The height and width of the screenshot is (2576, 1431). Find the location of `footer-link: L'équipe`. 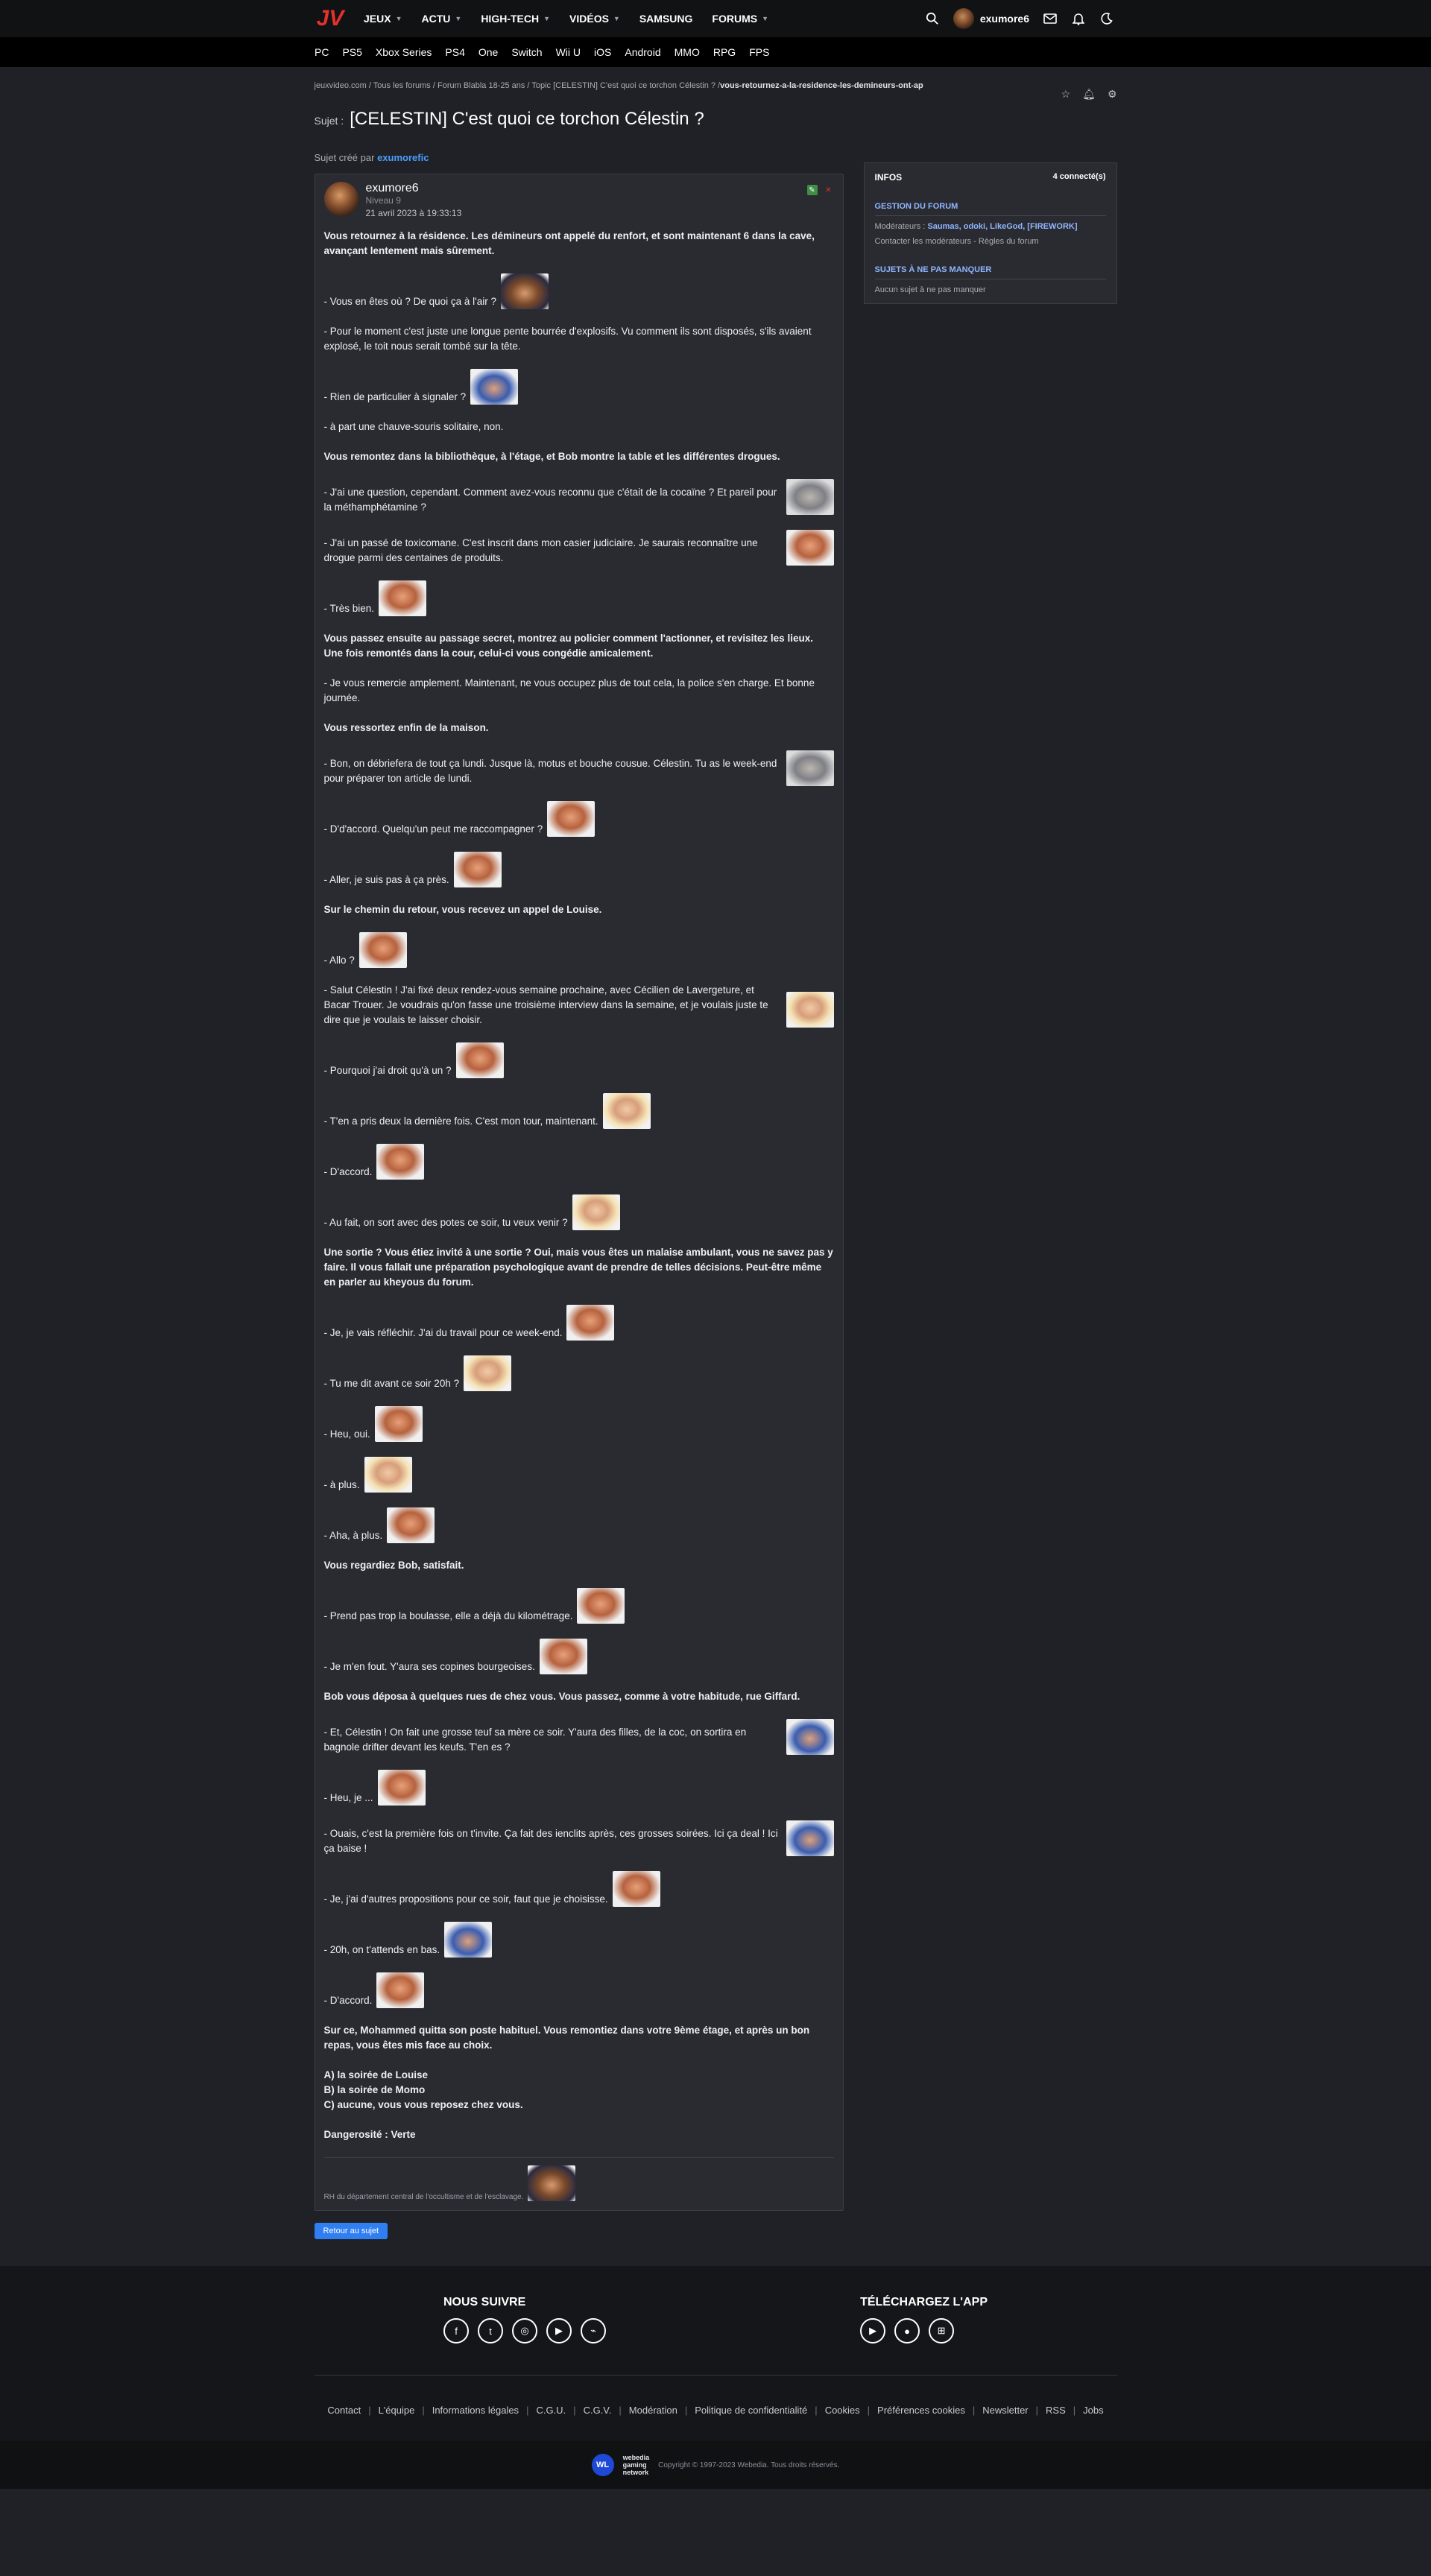

footer-link: L'équipe is located at coordinates (397, 2410).